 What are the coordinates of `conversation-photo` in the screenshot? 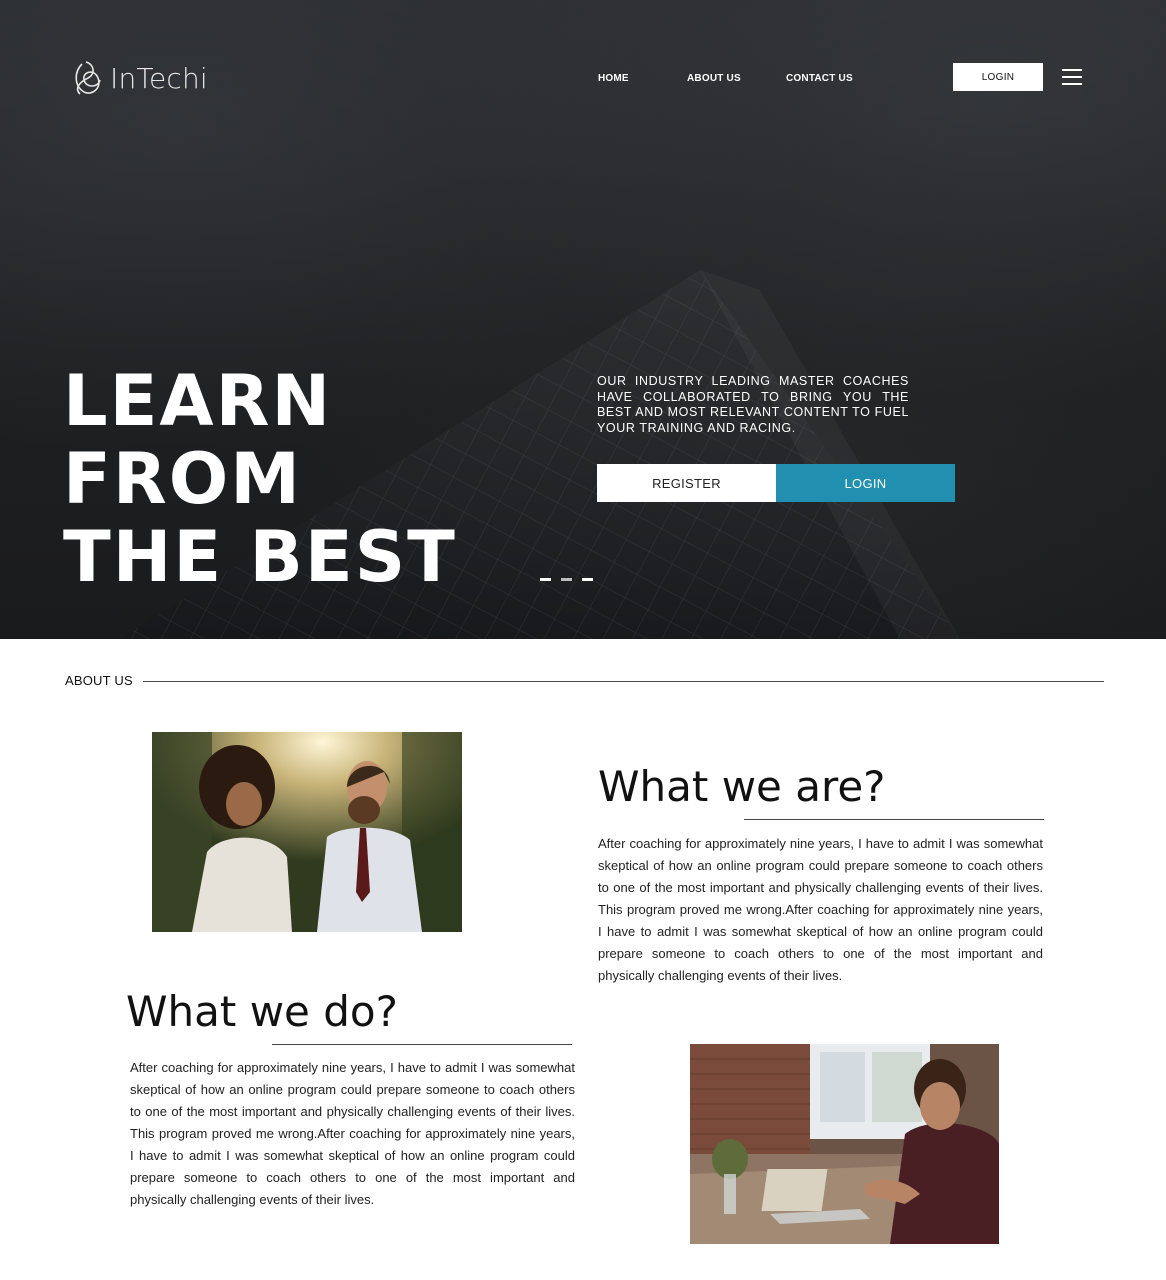 It's located at (307, 832).